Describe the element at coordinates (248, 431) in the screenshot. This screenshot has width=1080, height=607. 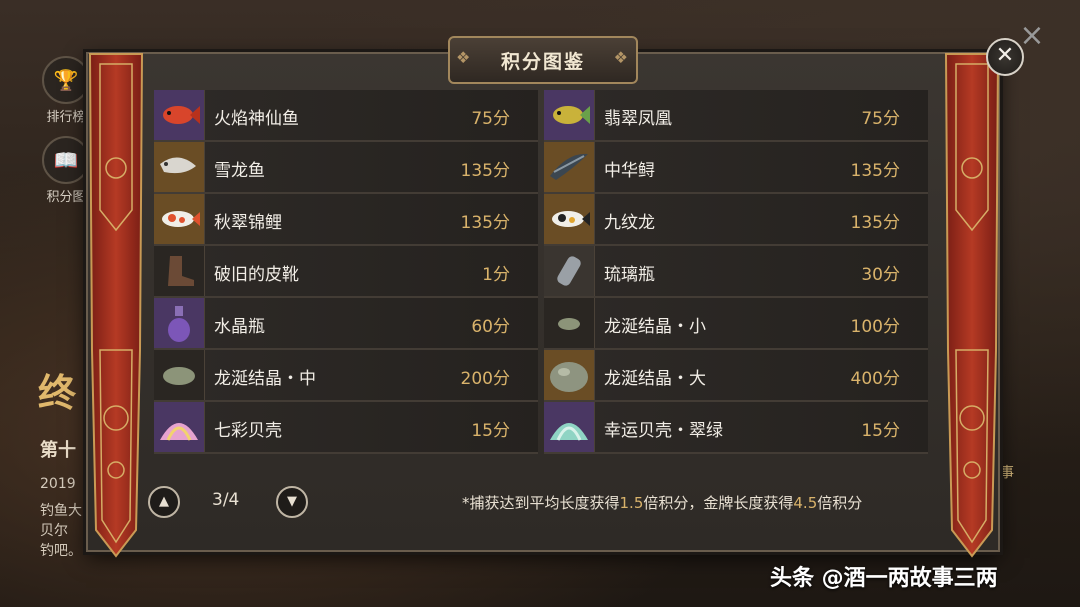
I see `item-name: 七彩贝壳` at that location.